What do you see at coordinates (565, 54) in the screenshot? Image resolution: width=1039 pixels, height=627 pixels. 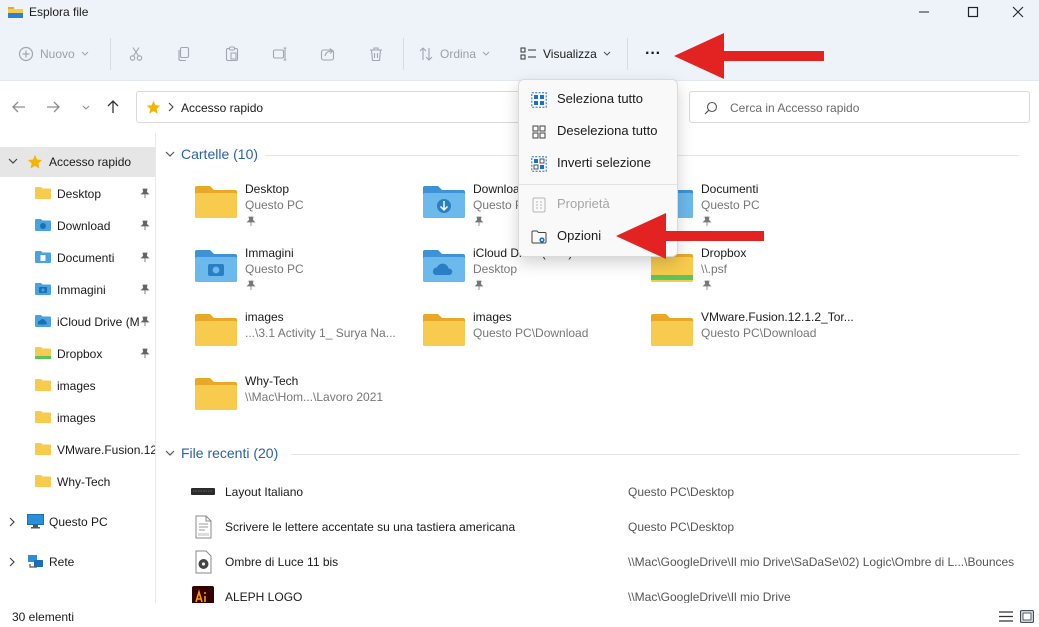 I see `view-button: Visualizza` at bounding box center [565, 54].